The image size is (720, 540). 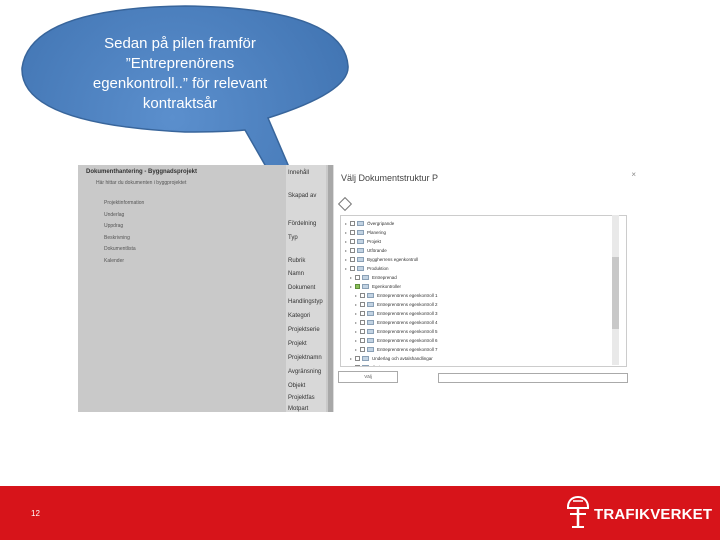 What do you see at coordinates (302, 288) in the screenshot?
I see `form-label: Dokument` at bounding box center [302, 288].